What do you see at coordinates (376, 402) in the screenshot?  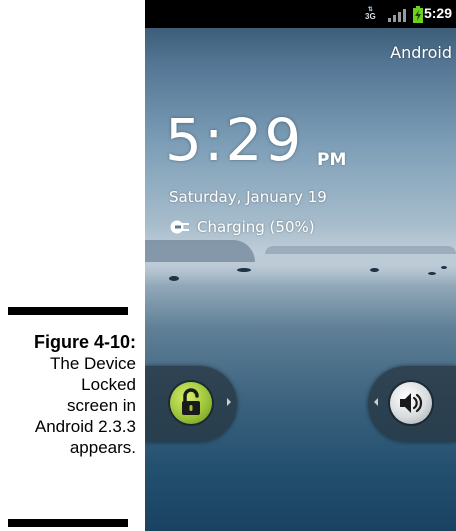 I see `sound-arrow-icon` at bounding box center [376, 402].